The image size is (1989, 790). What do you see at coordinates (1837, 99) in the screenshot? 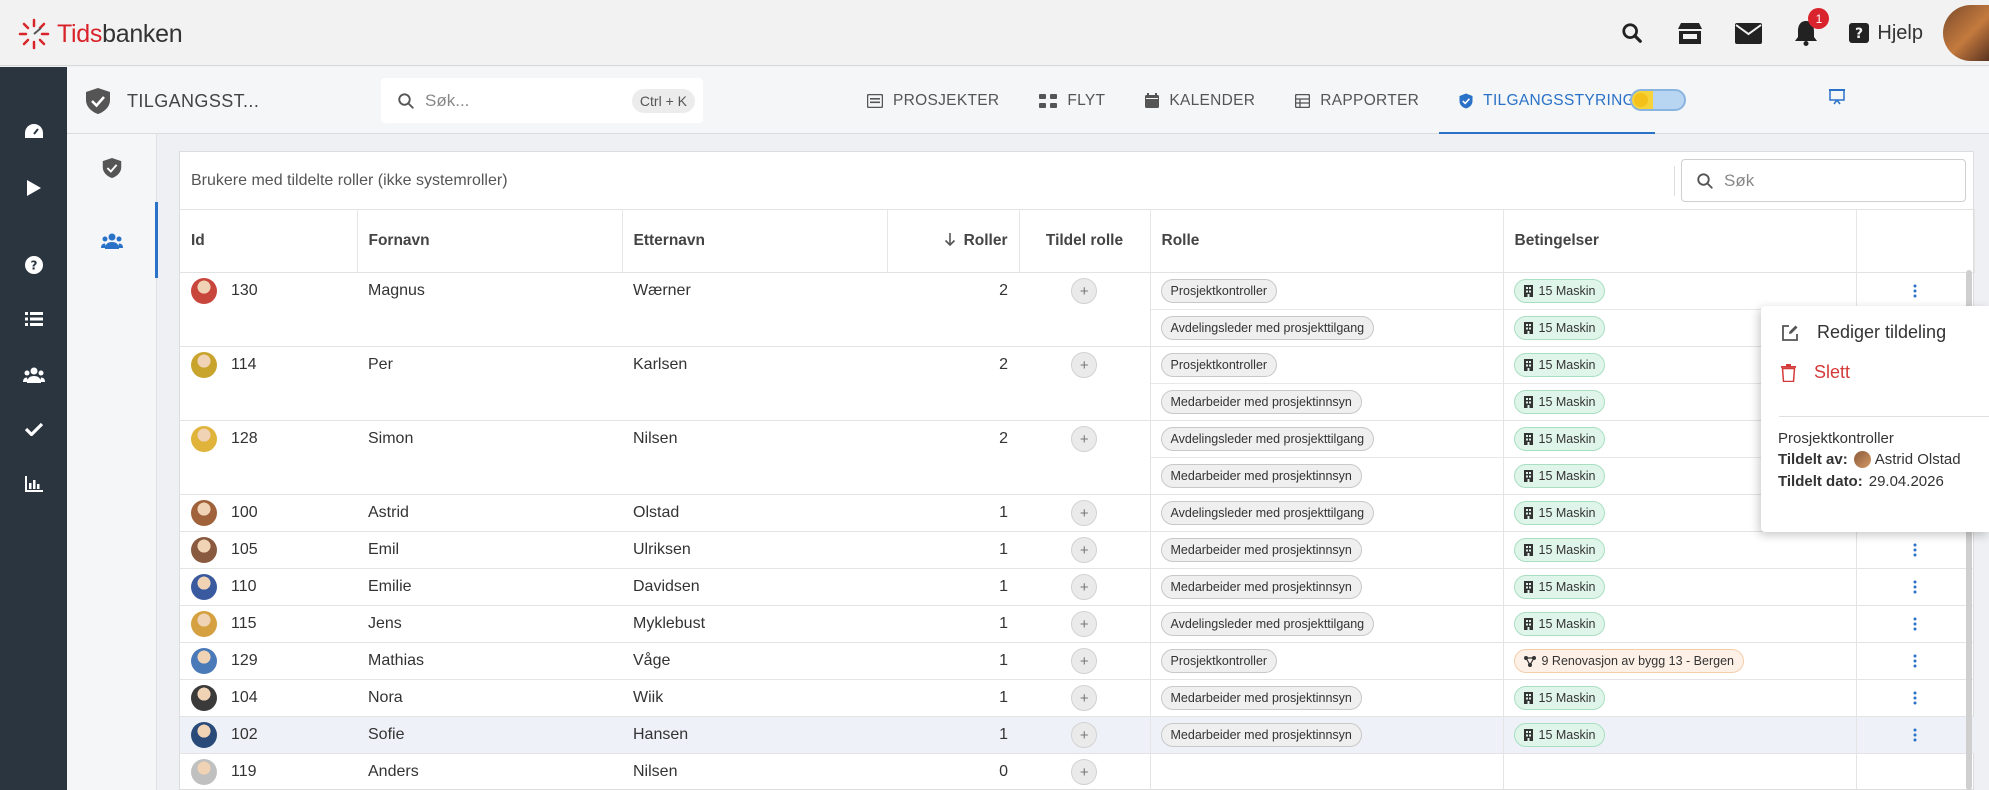
I see `presentation-icon` at bounding box center [1837, 99].